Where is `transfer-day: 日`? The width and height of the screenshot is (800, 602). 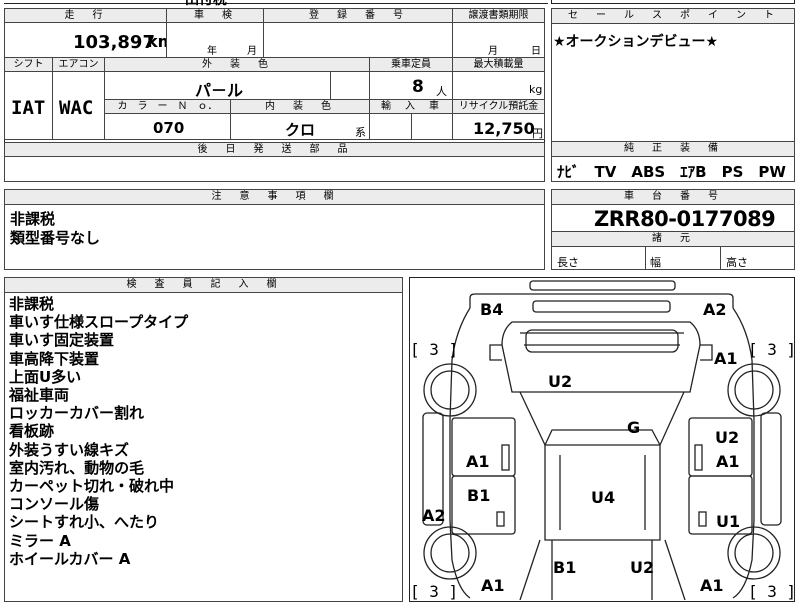
transfer-day: 日 is located at coordinates (536, 51).